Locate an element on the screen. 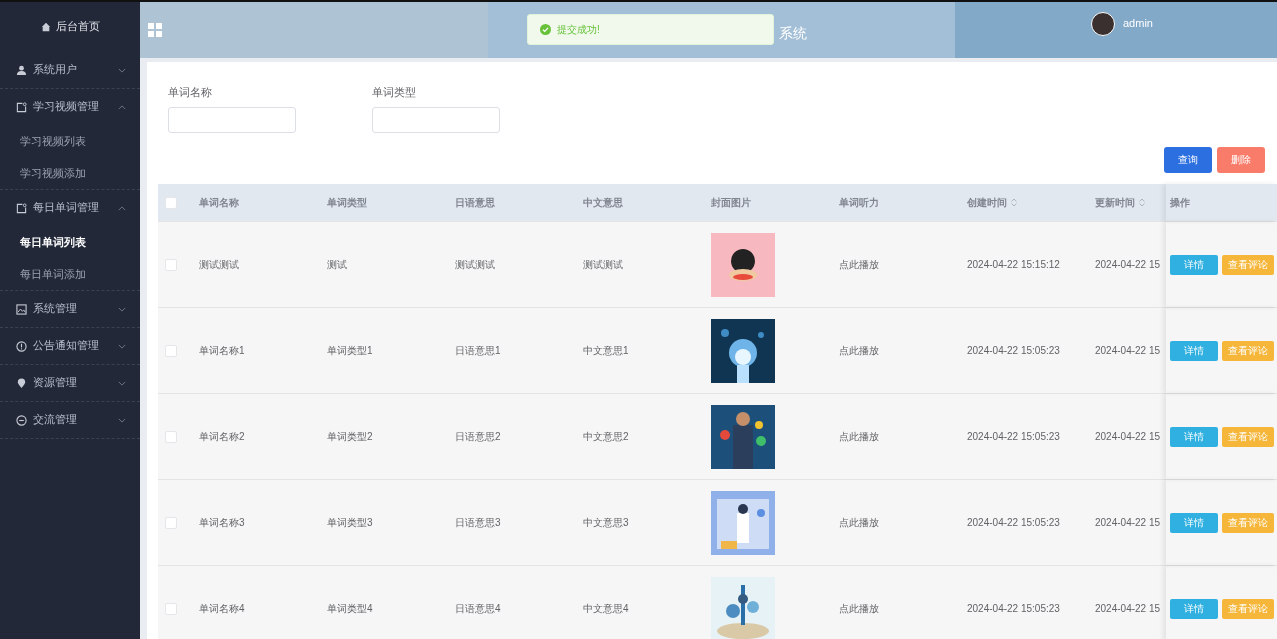 Image resolution: width=1277 pixels, height=639 pixels. pin-icon is located at coordinates (21, 383).